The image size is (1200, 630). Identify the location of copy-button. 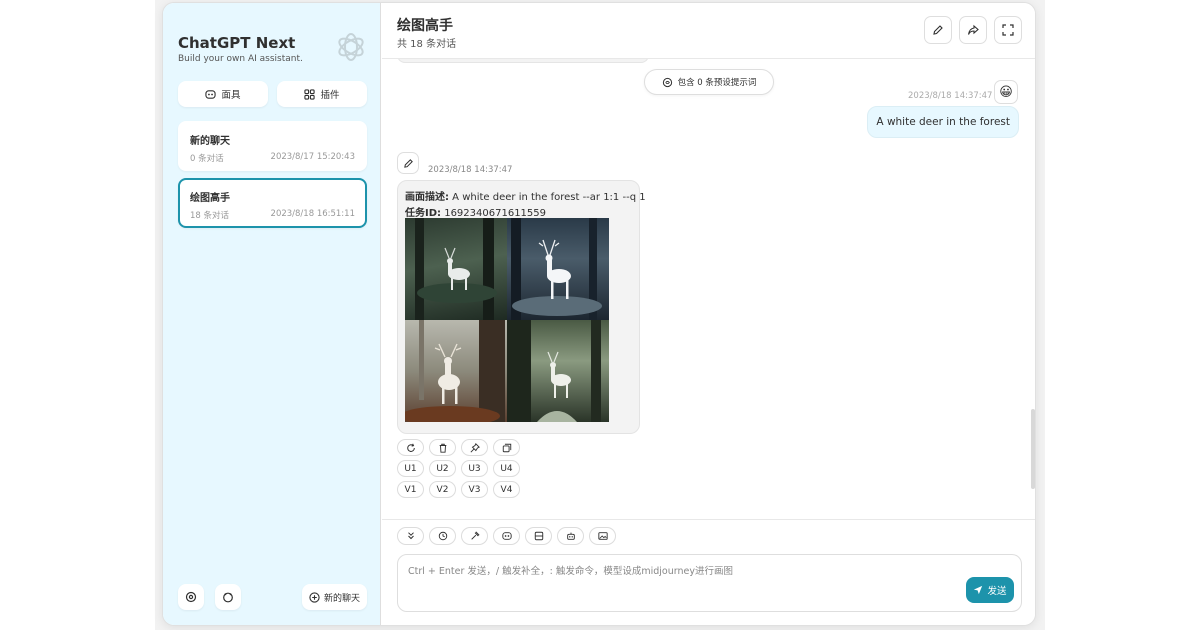
(506, 447).